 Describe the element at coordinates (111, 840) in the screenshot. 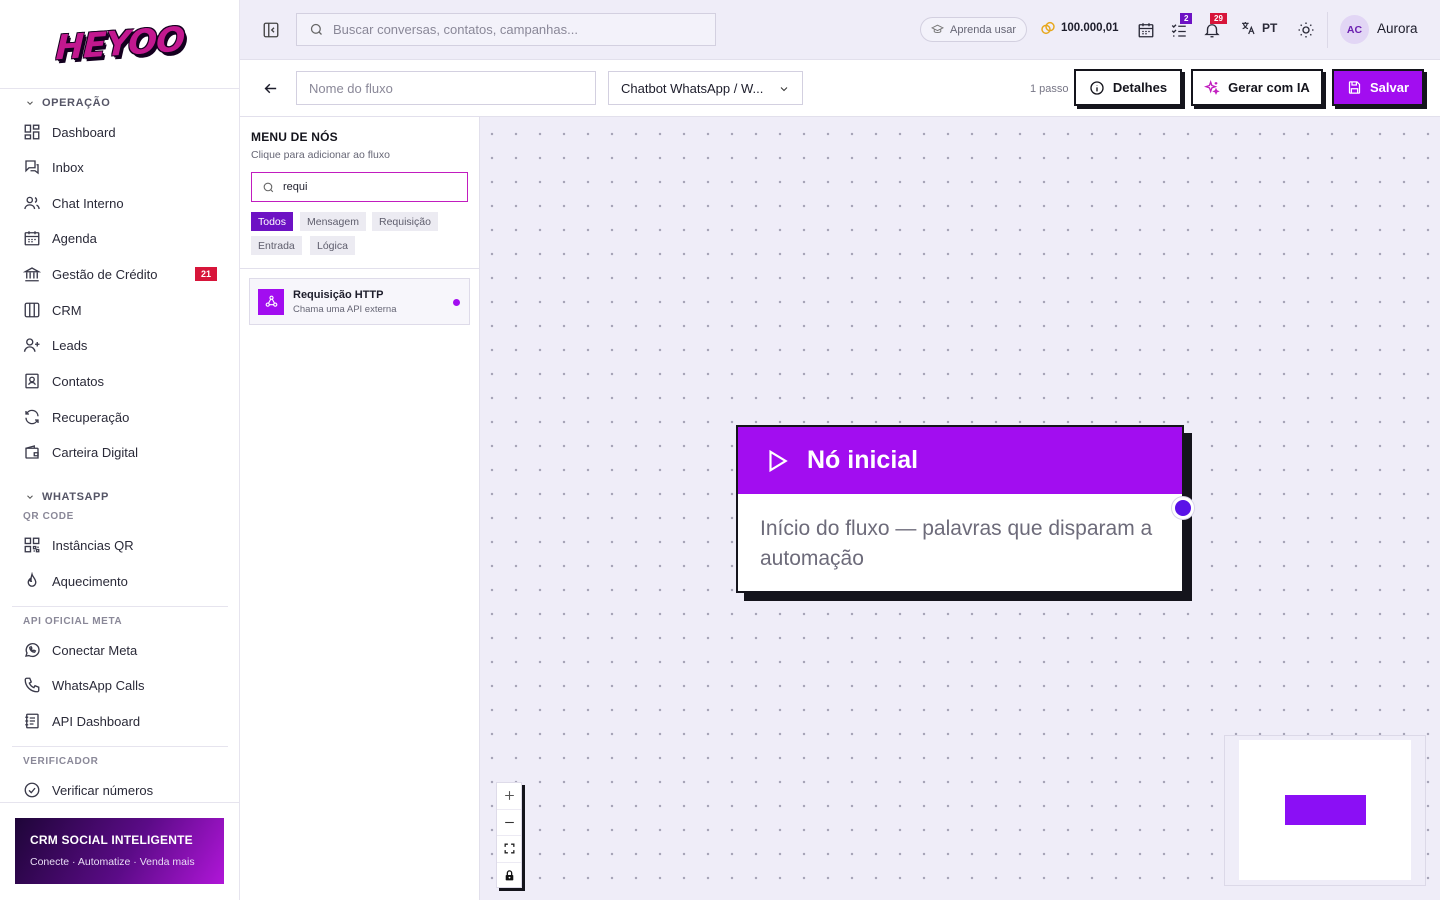

I see `promo-title: CRM SOCIAL INTELIGENTE` at that location.